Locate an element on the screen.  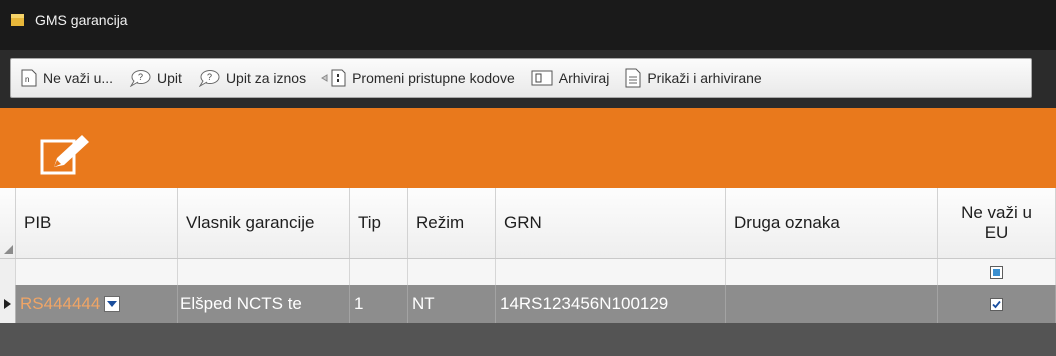
column-header-grn: GRN is located at coordinates (611, 223).